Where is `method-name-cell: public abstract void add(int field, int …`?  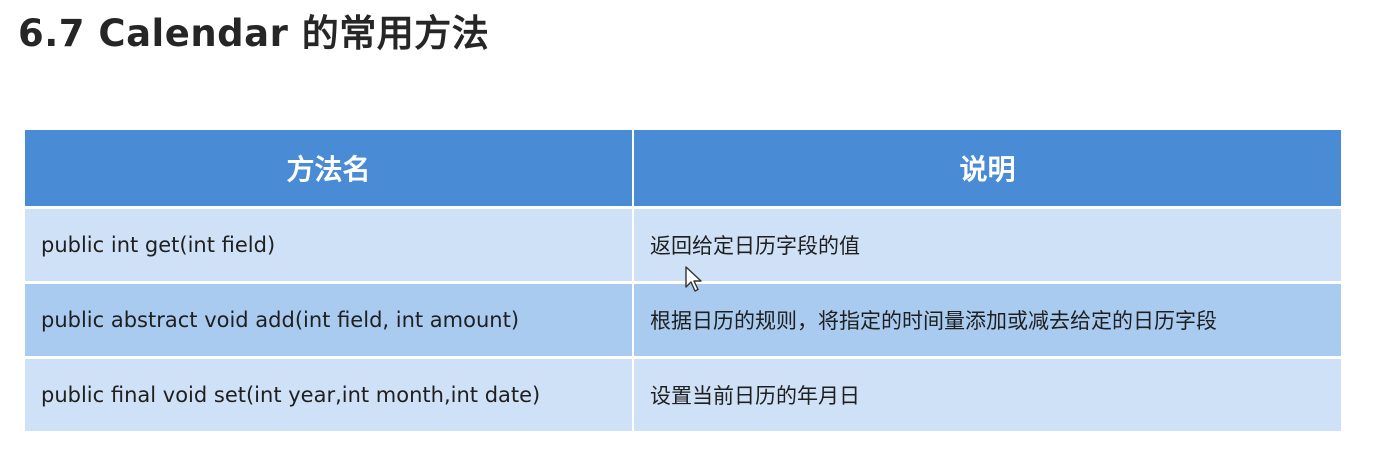
method-name-cell: public abstract void add(int field, int … is located at coordinates (329, 320).